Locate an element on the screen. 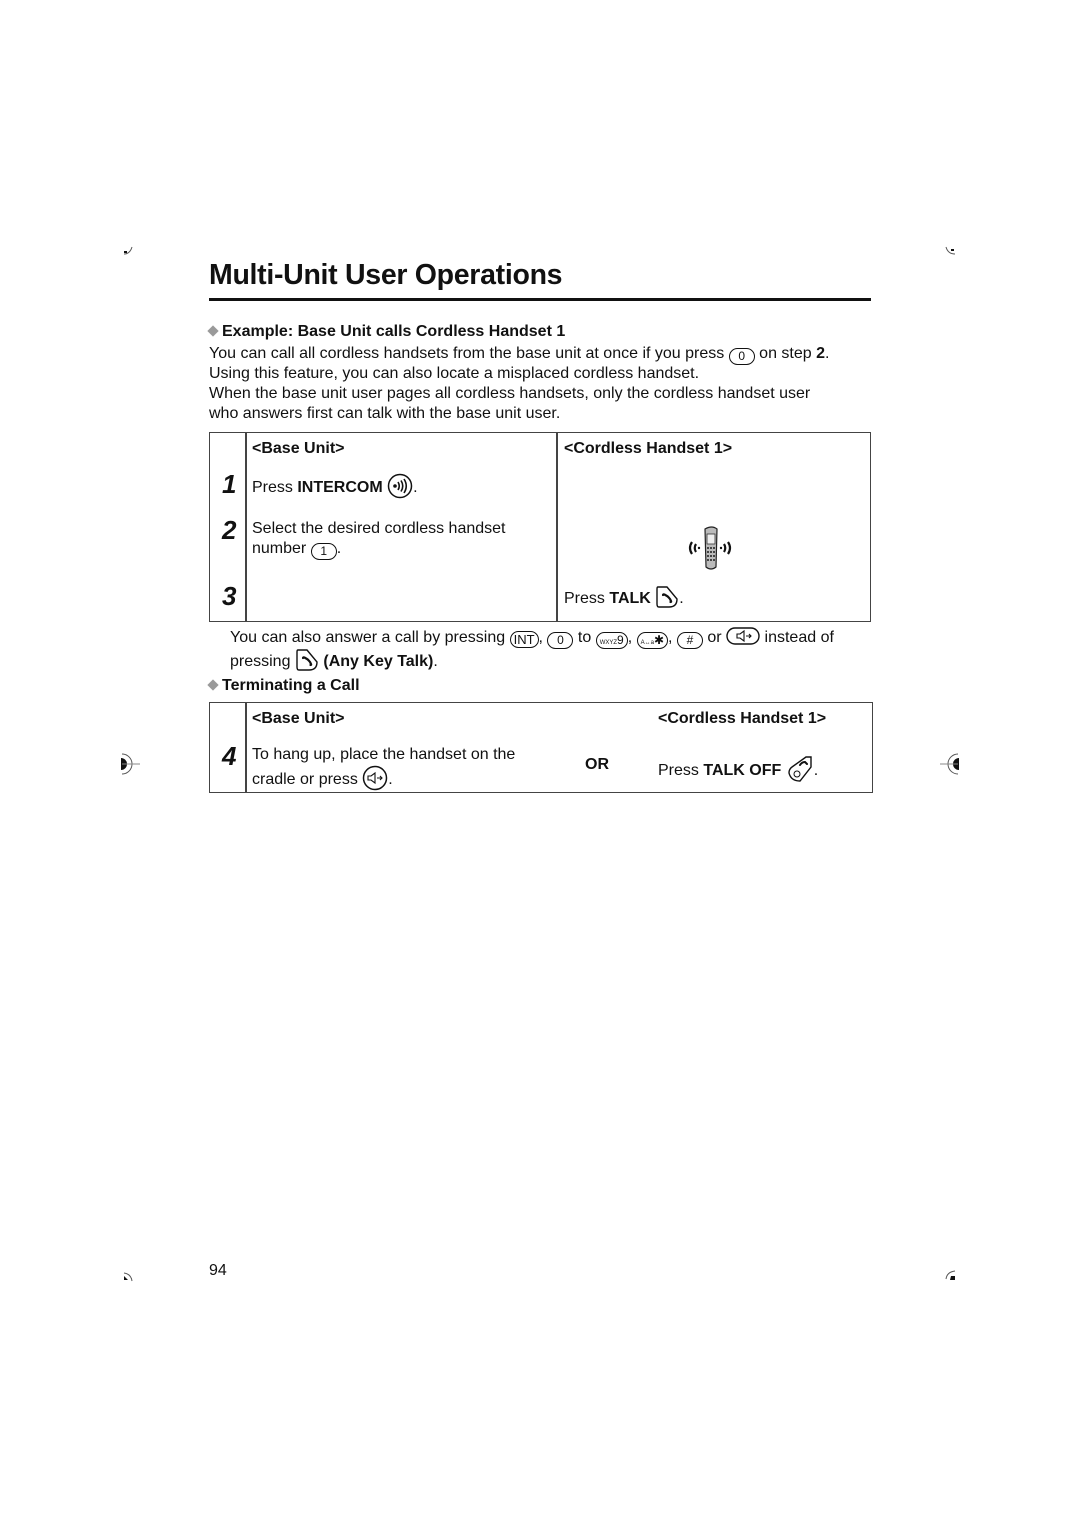 Image resolution: width=1080 pixels, height=1528 pixels. int-key-icon: INT is located at coordinates (524, 639).